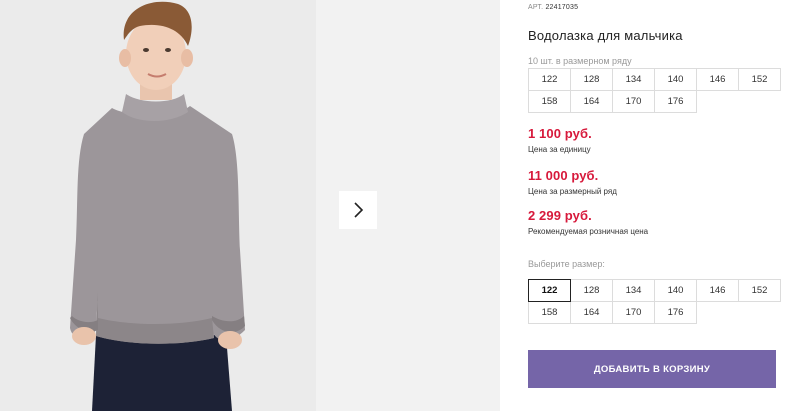  What do you see at coordinates (572, 191) in the screenshot?
I see `pack-price-label: Цена за размерный ряд` at bounding box center [572, 191].